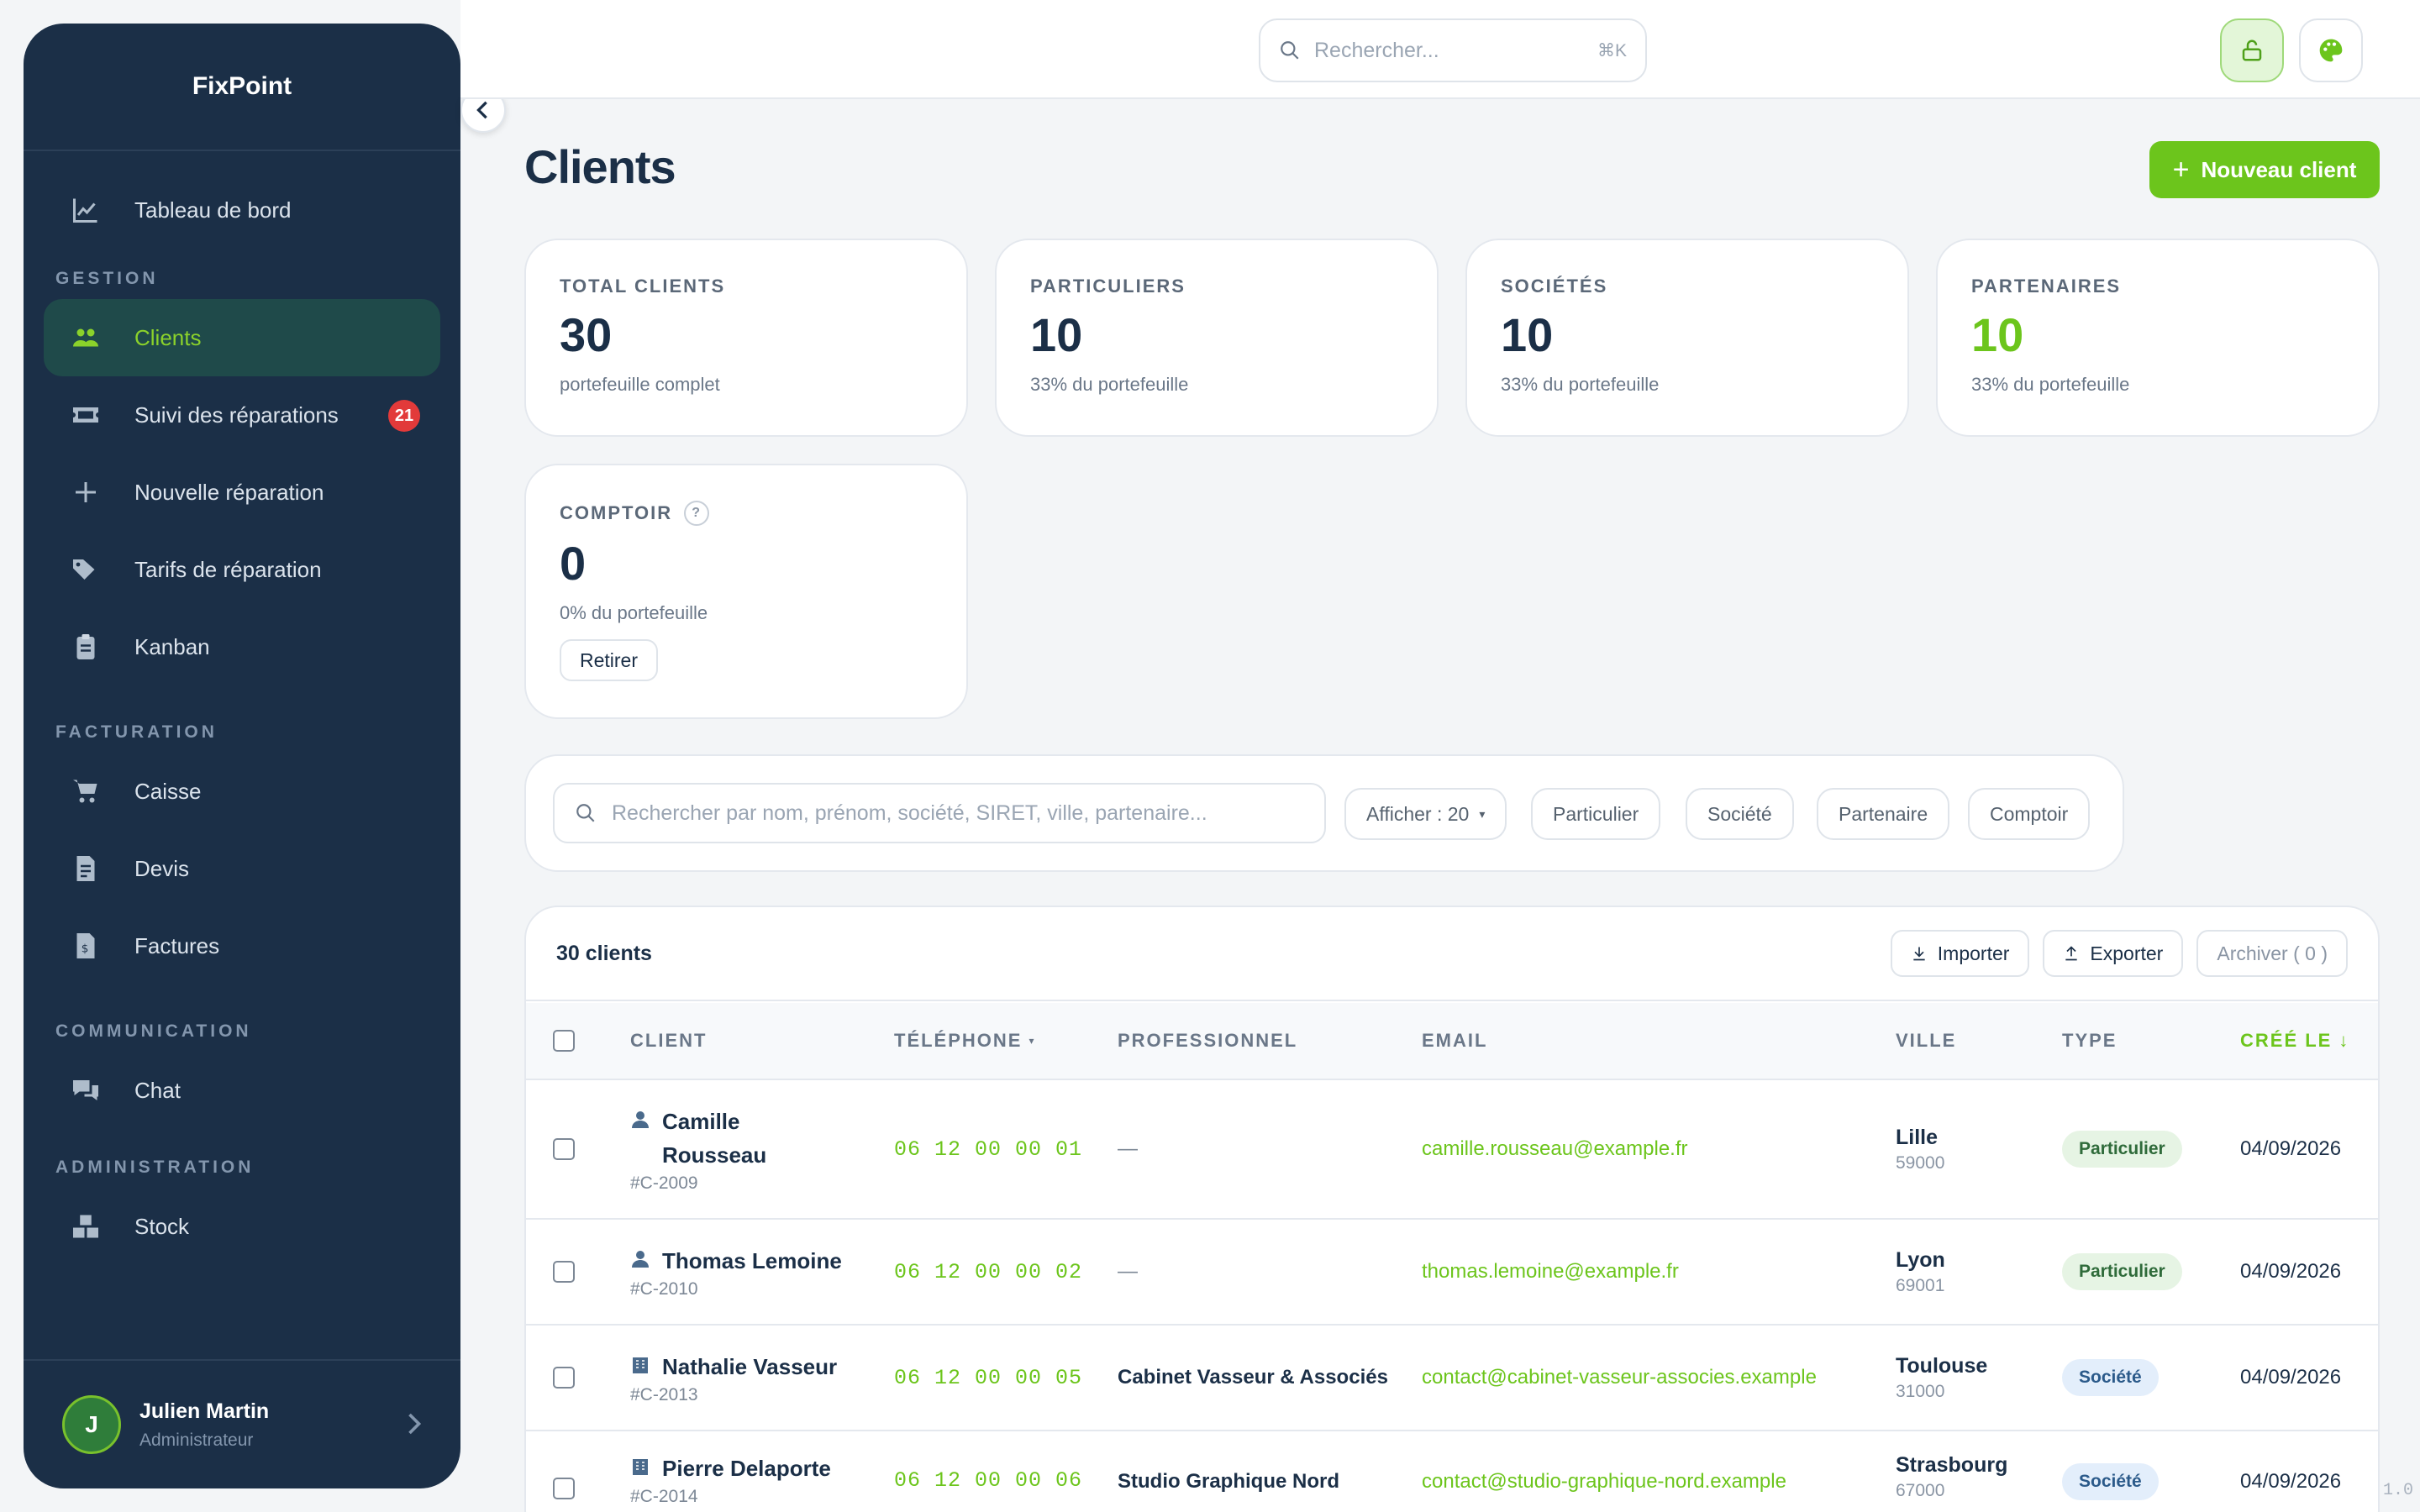  Describe the element at coordinates (746, 338) in the screenshot. I see `stat-card-total: TOTAL CLIENTS 30 portefeuille complet` at that location.